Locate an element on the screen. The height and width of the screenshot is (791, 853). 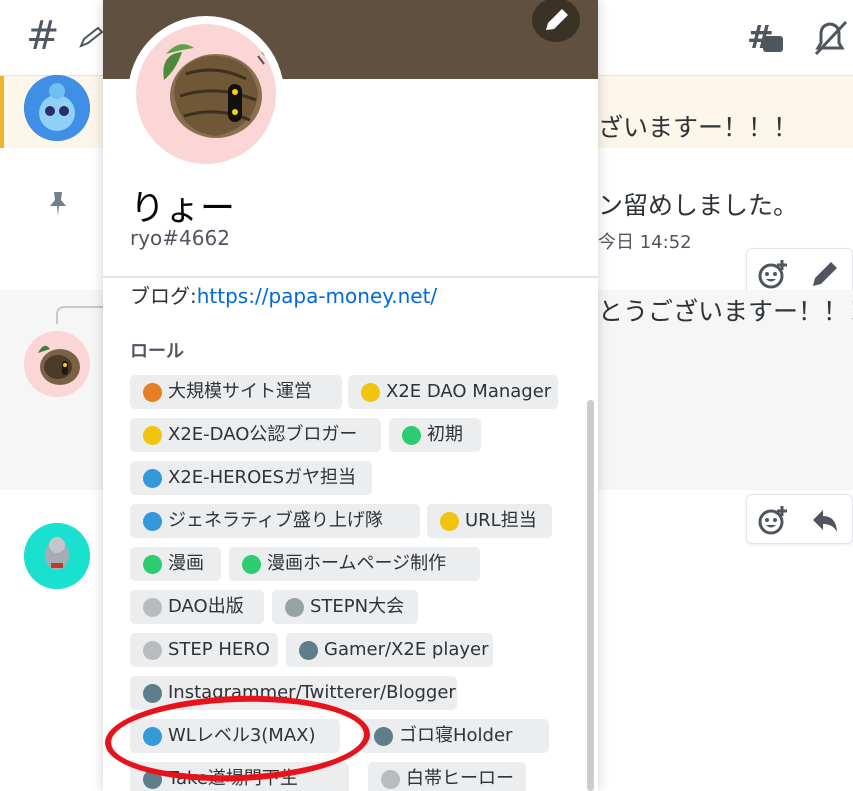
message-text: ざいますー！！！ is located at coordinates (698, 127).